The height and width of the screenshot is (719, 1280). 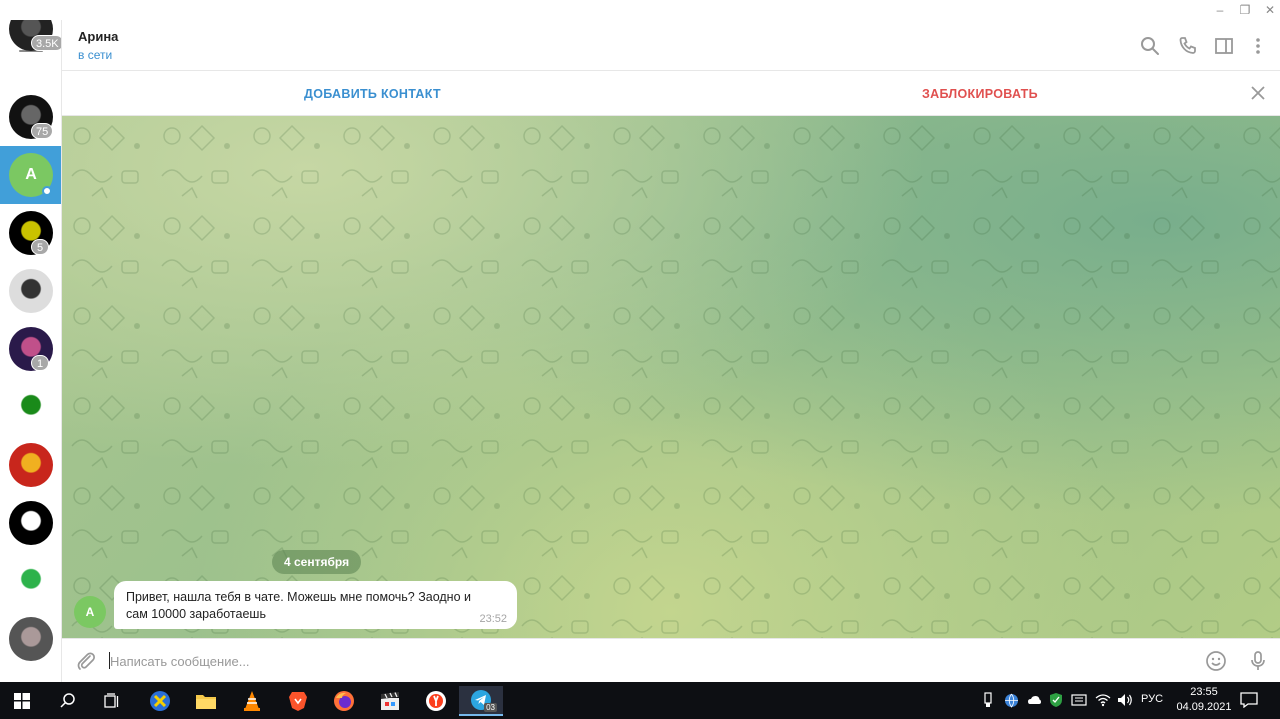 What do you see at coordinates (1258, 46) in the screenshot?
I see `more-options-icon` at bounding box center [1258, 46].